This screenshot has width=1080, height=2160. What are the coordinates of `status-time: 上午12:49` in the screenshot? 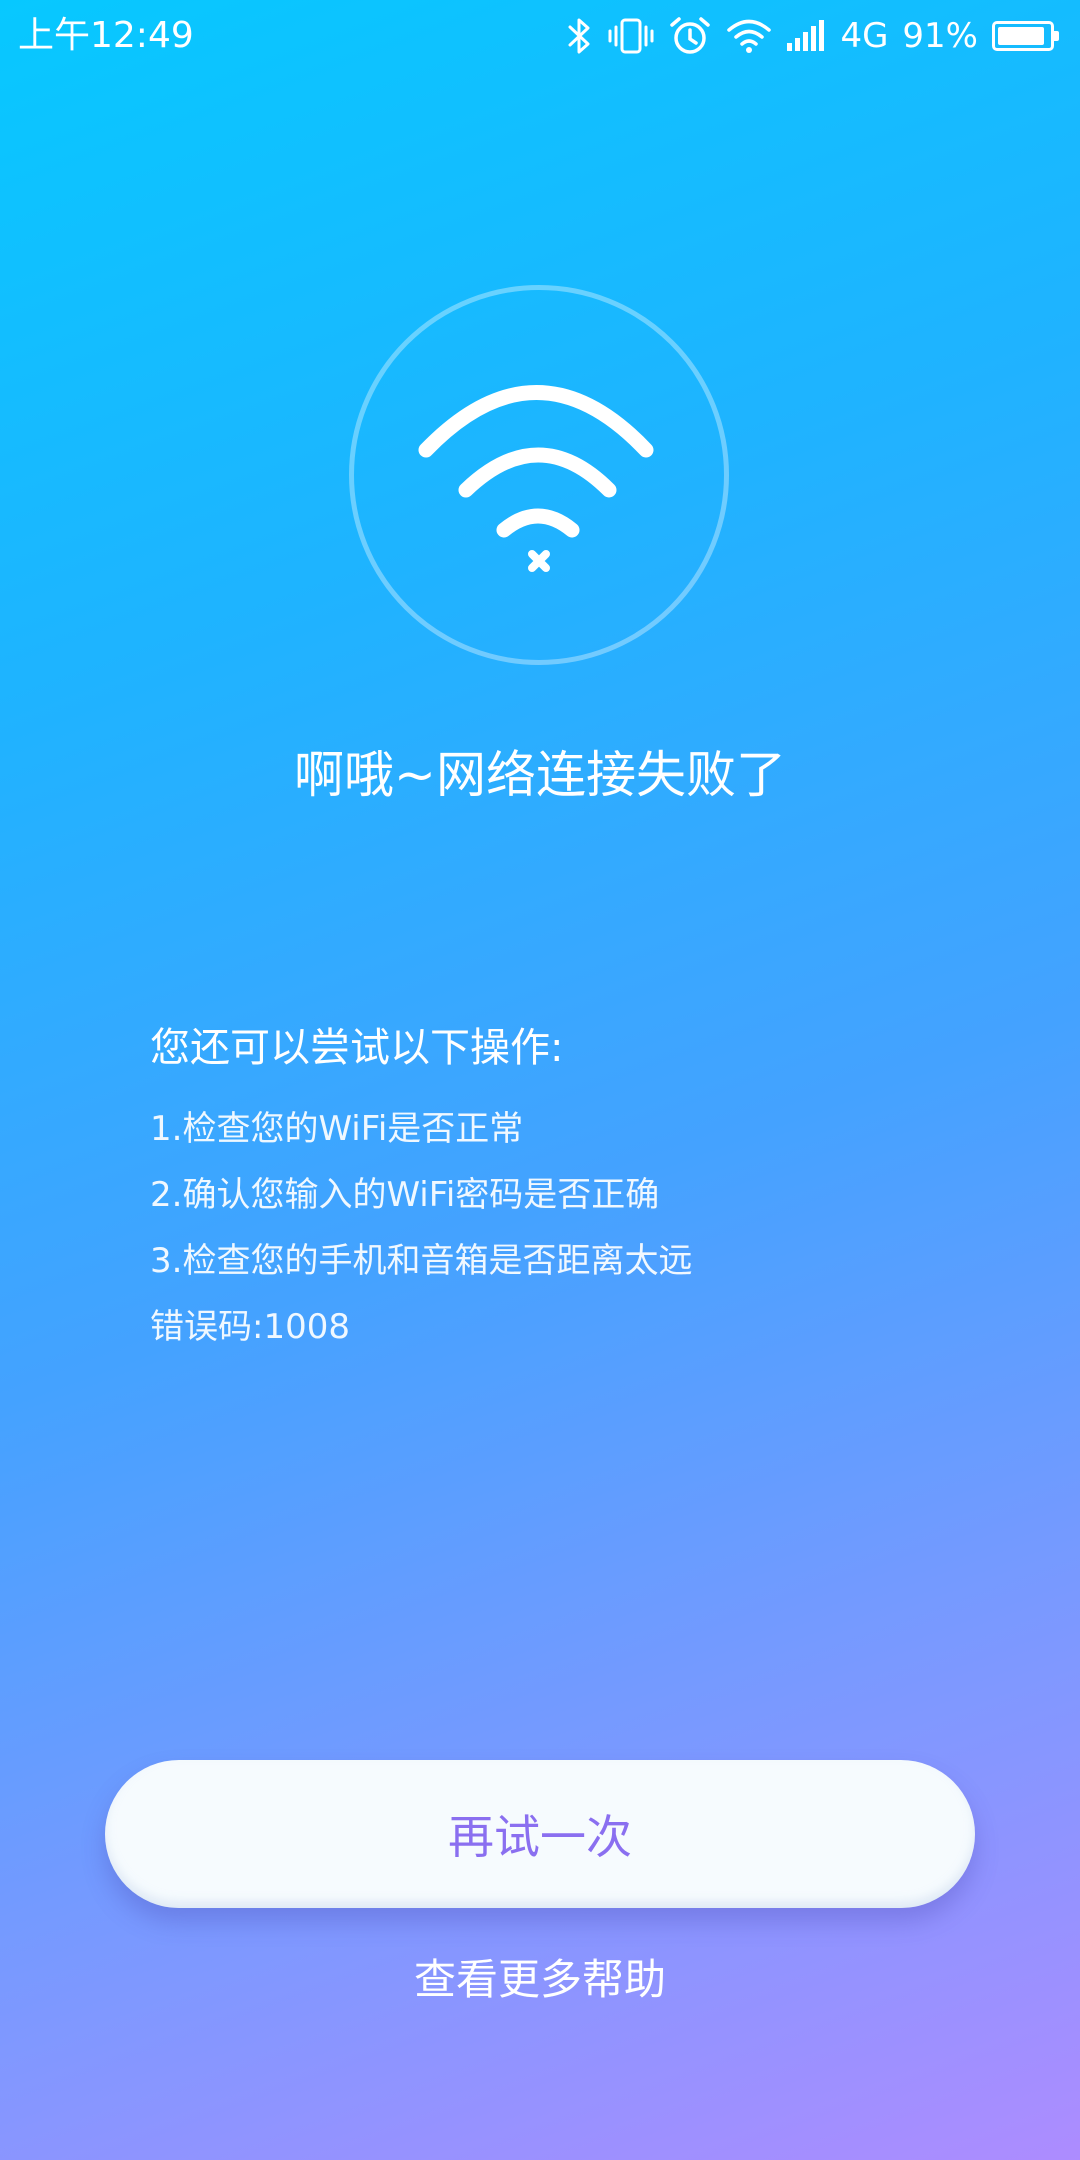 It's located at (106, 35).